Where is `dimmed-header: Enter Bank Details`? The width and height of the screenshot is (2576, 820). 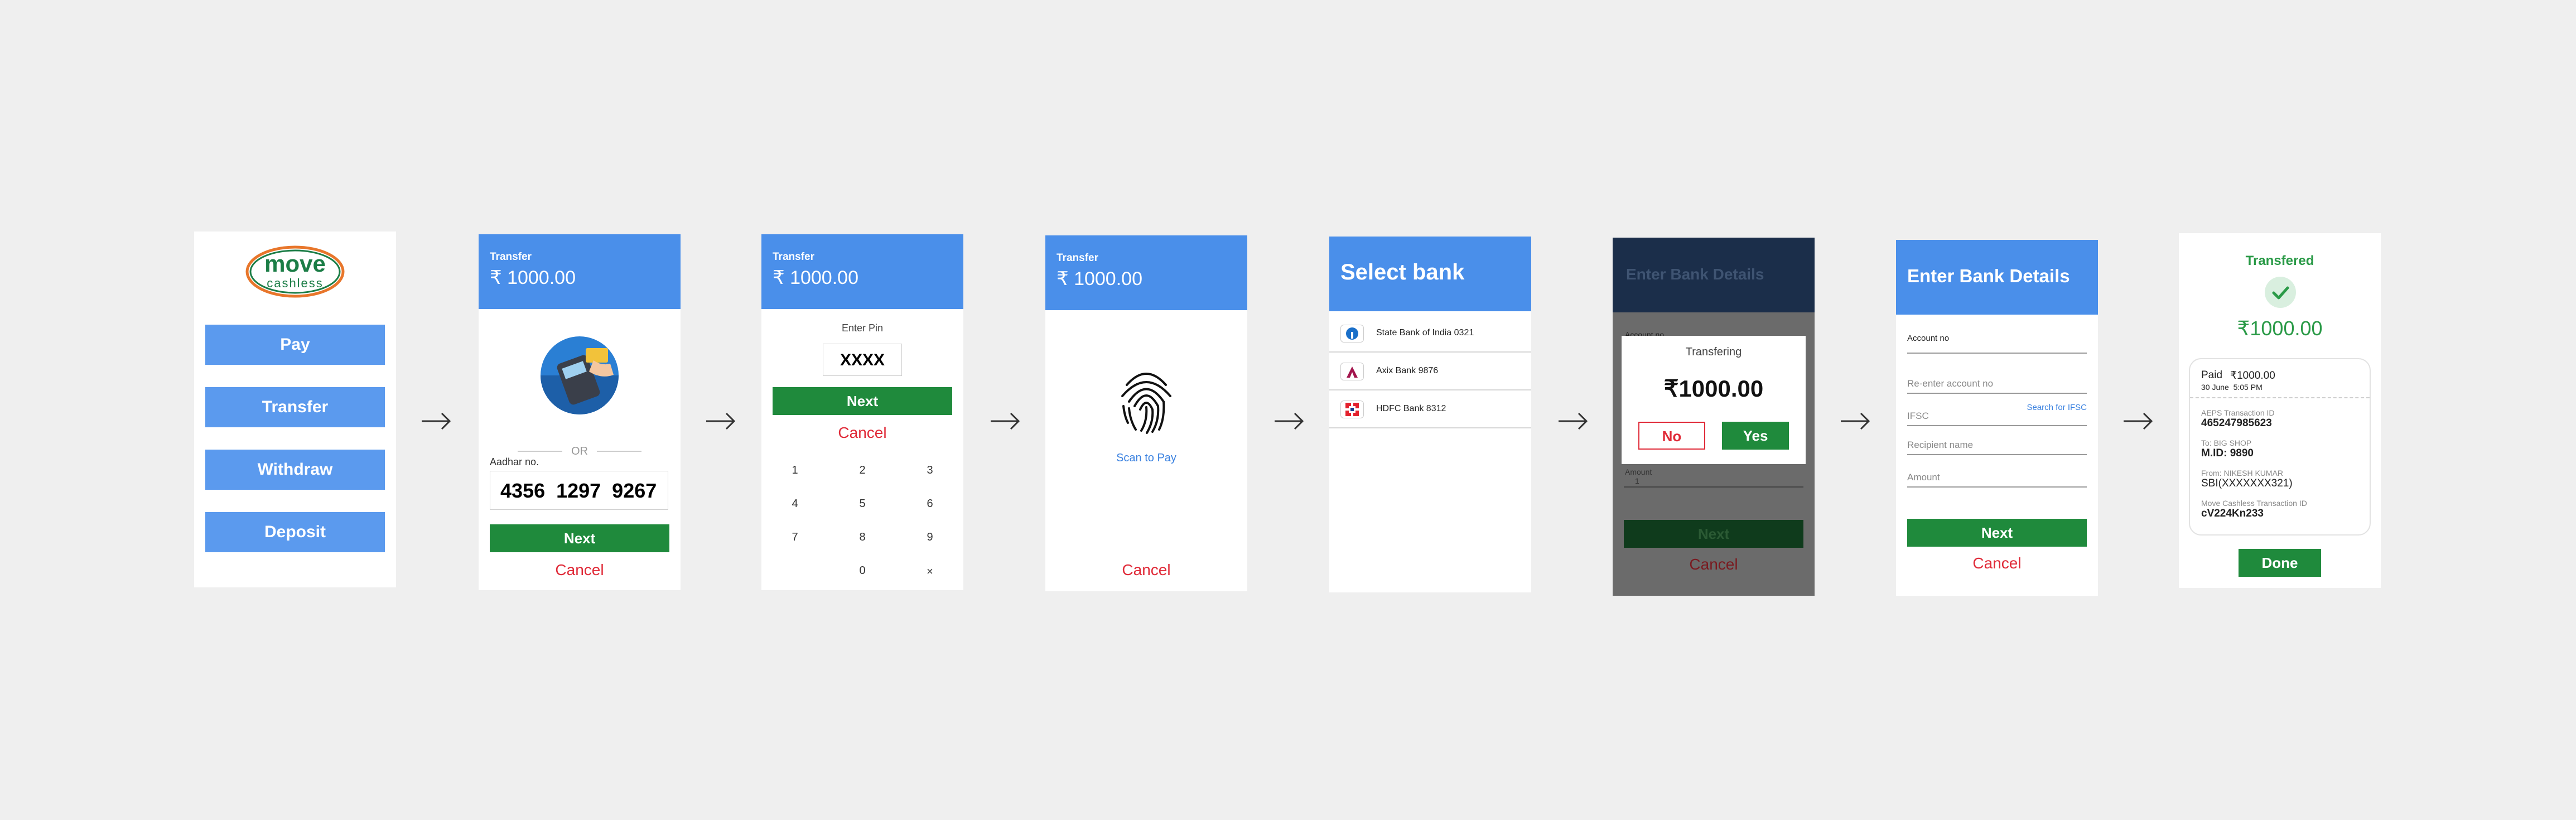
dimmed-header: Enter Bank Details is located at coordinates (1714, 275).